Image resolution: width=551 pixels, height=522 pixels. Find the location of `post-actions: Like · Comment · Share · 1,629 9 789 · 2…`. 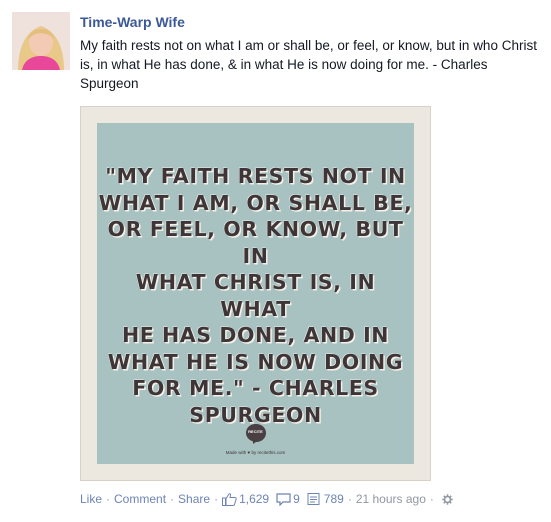

post-actions: Like · Comment · Share · 1,629 9 789 · 2… is located at coordinates (266, 499).